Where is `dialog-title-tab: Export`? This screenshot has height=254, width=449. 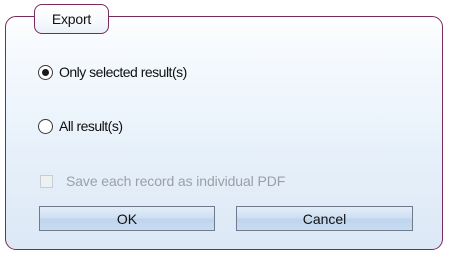 dialog-title-tab: Export is located at coordinates (71, 19).